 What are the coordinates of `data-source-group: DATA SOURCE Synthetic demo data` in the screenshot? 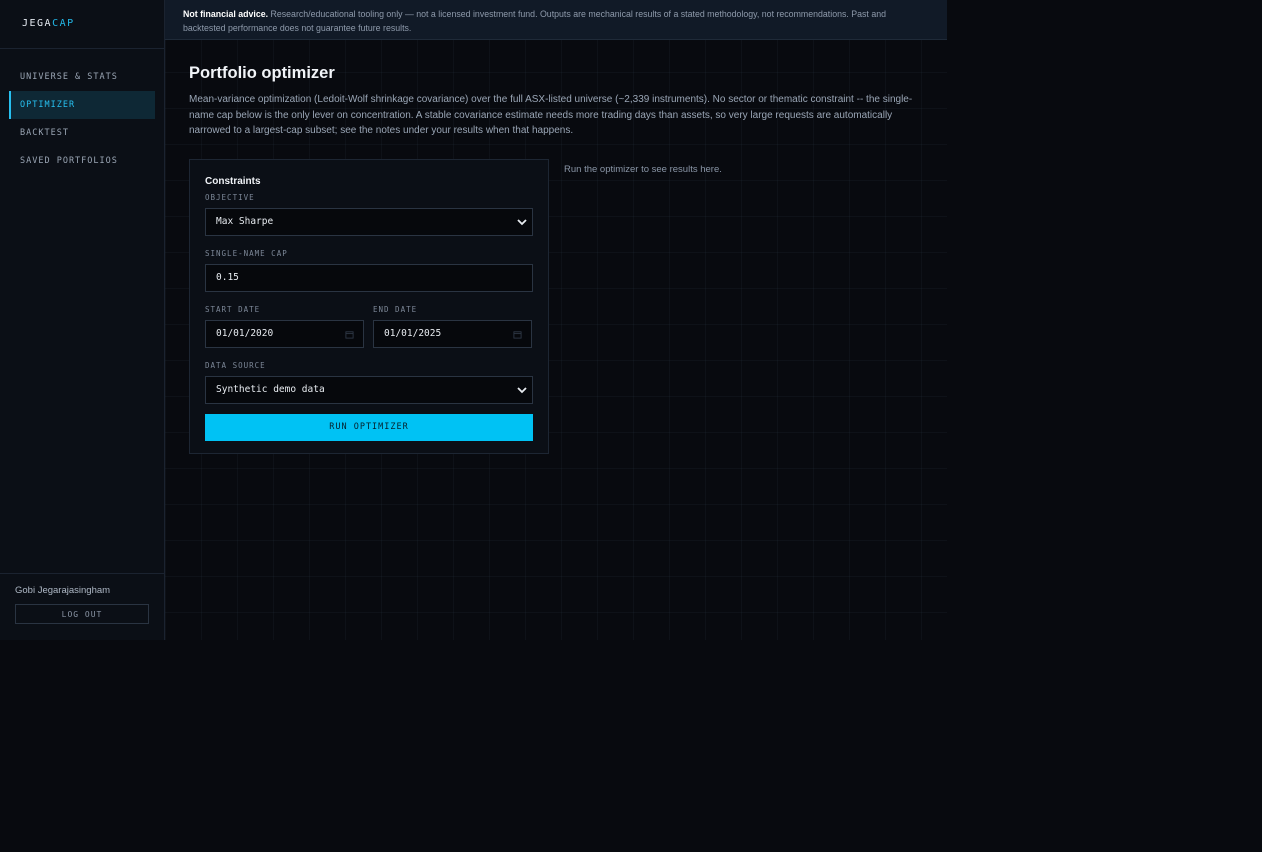 It's located at (369, 382).